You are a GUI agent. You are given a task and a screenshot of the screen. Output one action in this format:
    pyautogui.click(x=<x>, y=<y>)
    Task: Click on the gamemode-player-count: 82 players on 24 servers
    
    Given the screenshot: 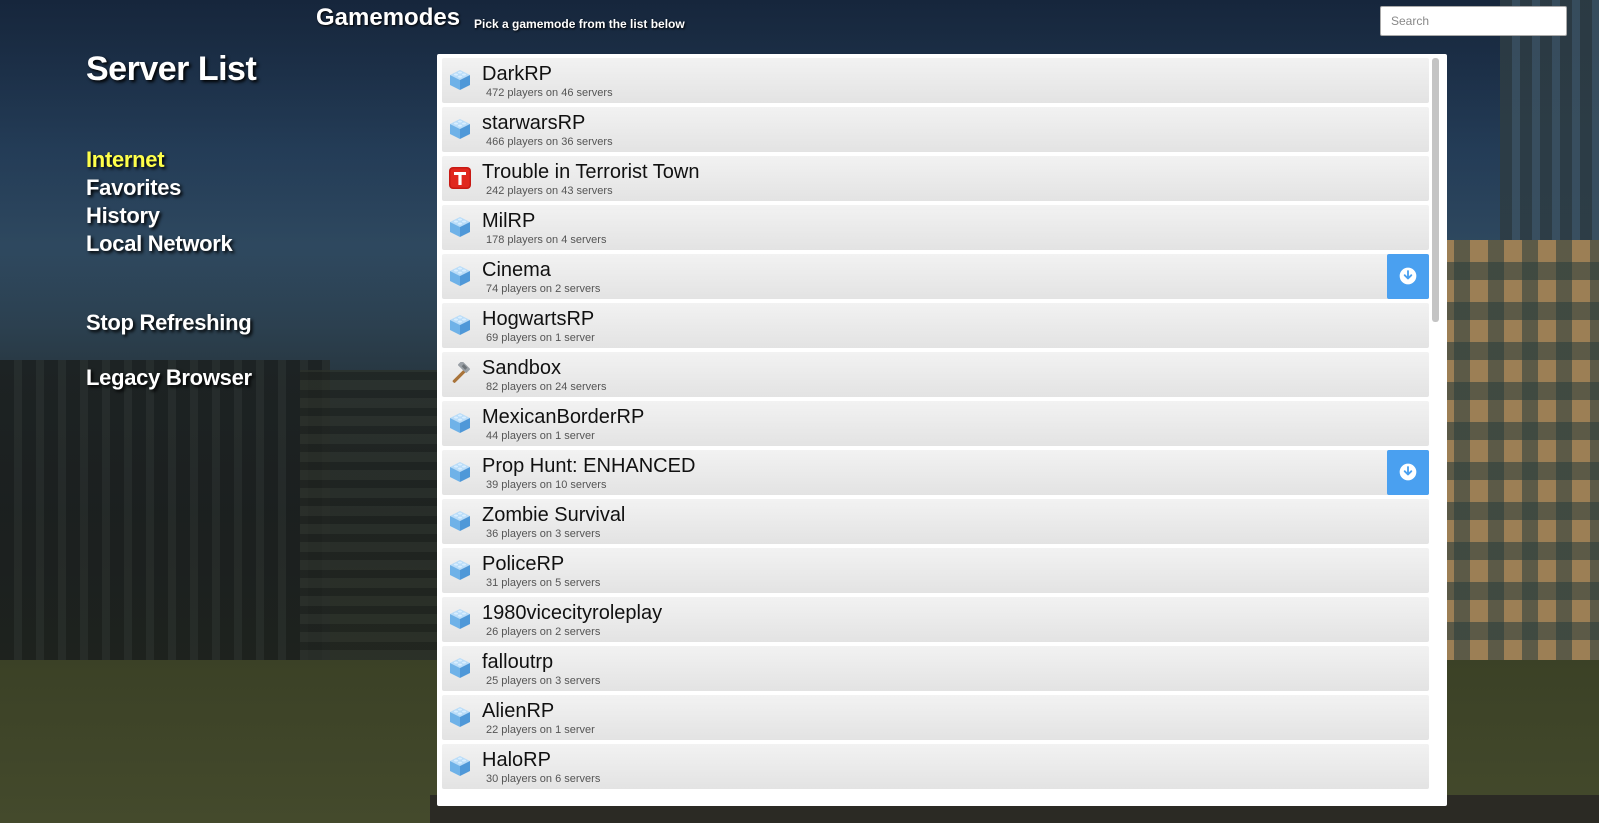 What is the action you would take?
    pyautogui.click(x=546, y=387)
    